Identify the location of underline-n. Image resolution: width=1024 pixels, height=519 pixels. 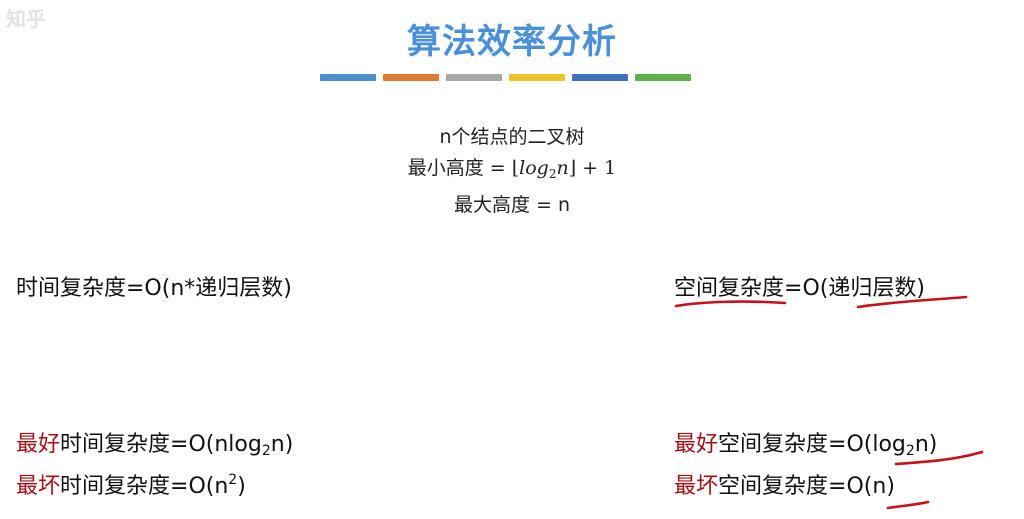
(908, 505).